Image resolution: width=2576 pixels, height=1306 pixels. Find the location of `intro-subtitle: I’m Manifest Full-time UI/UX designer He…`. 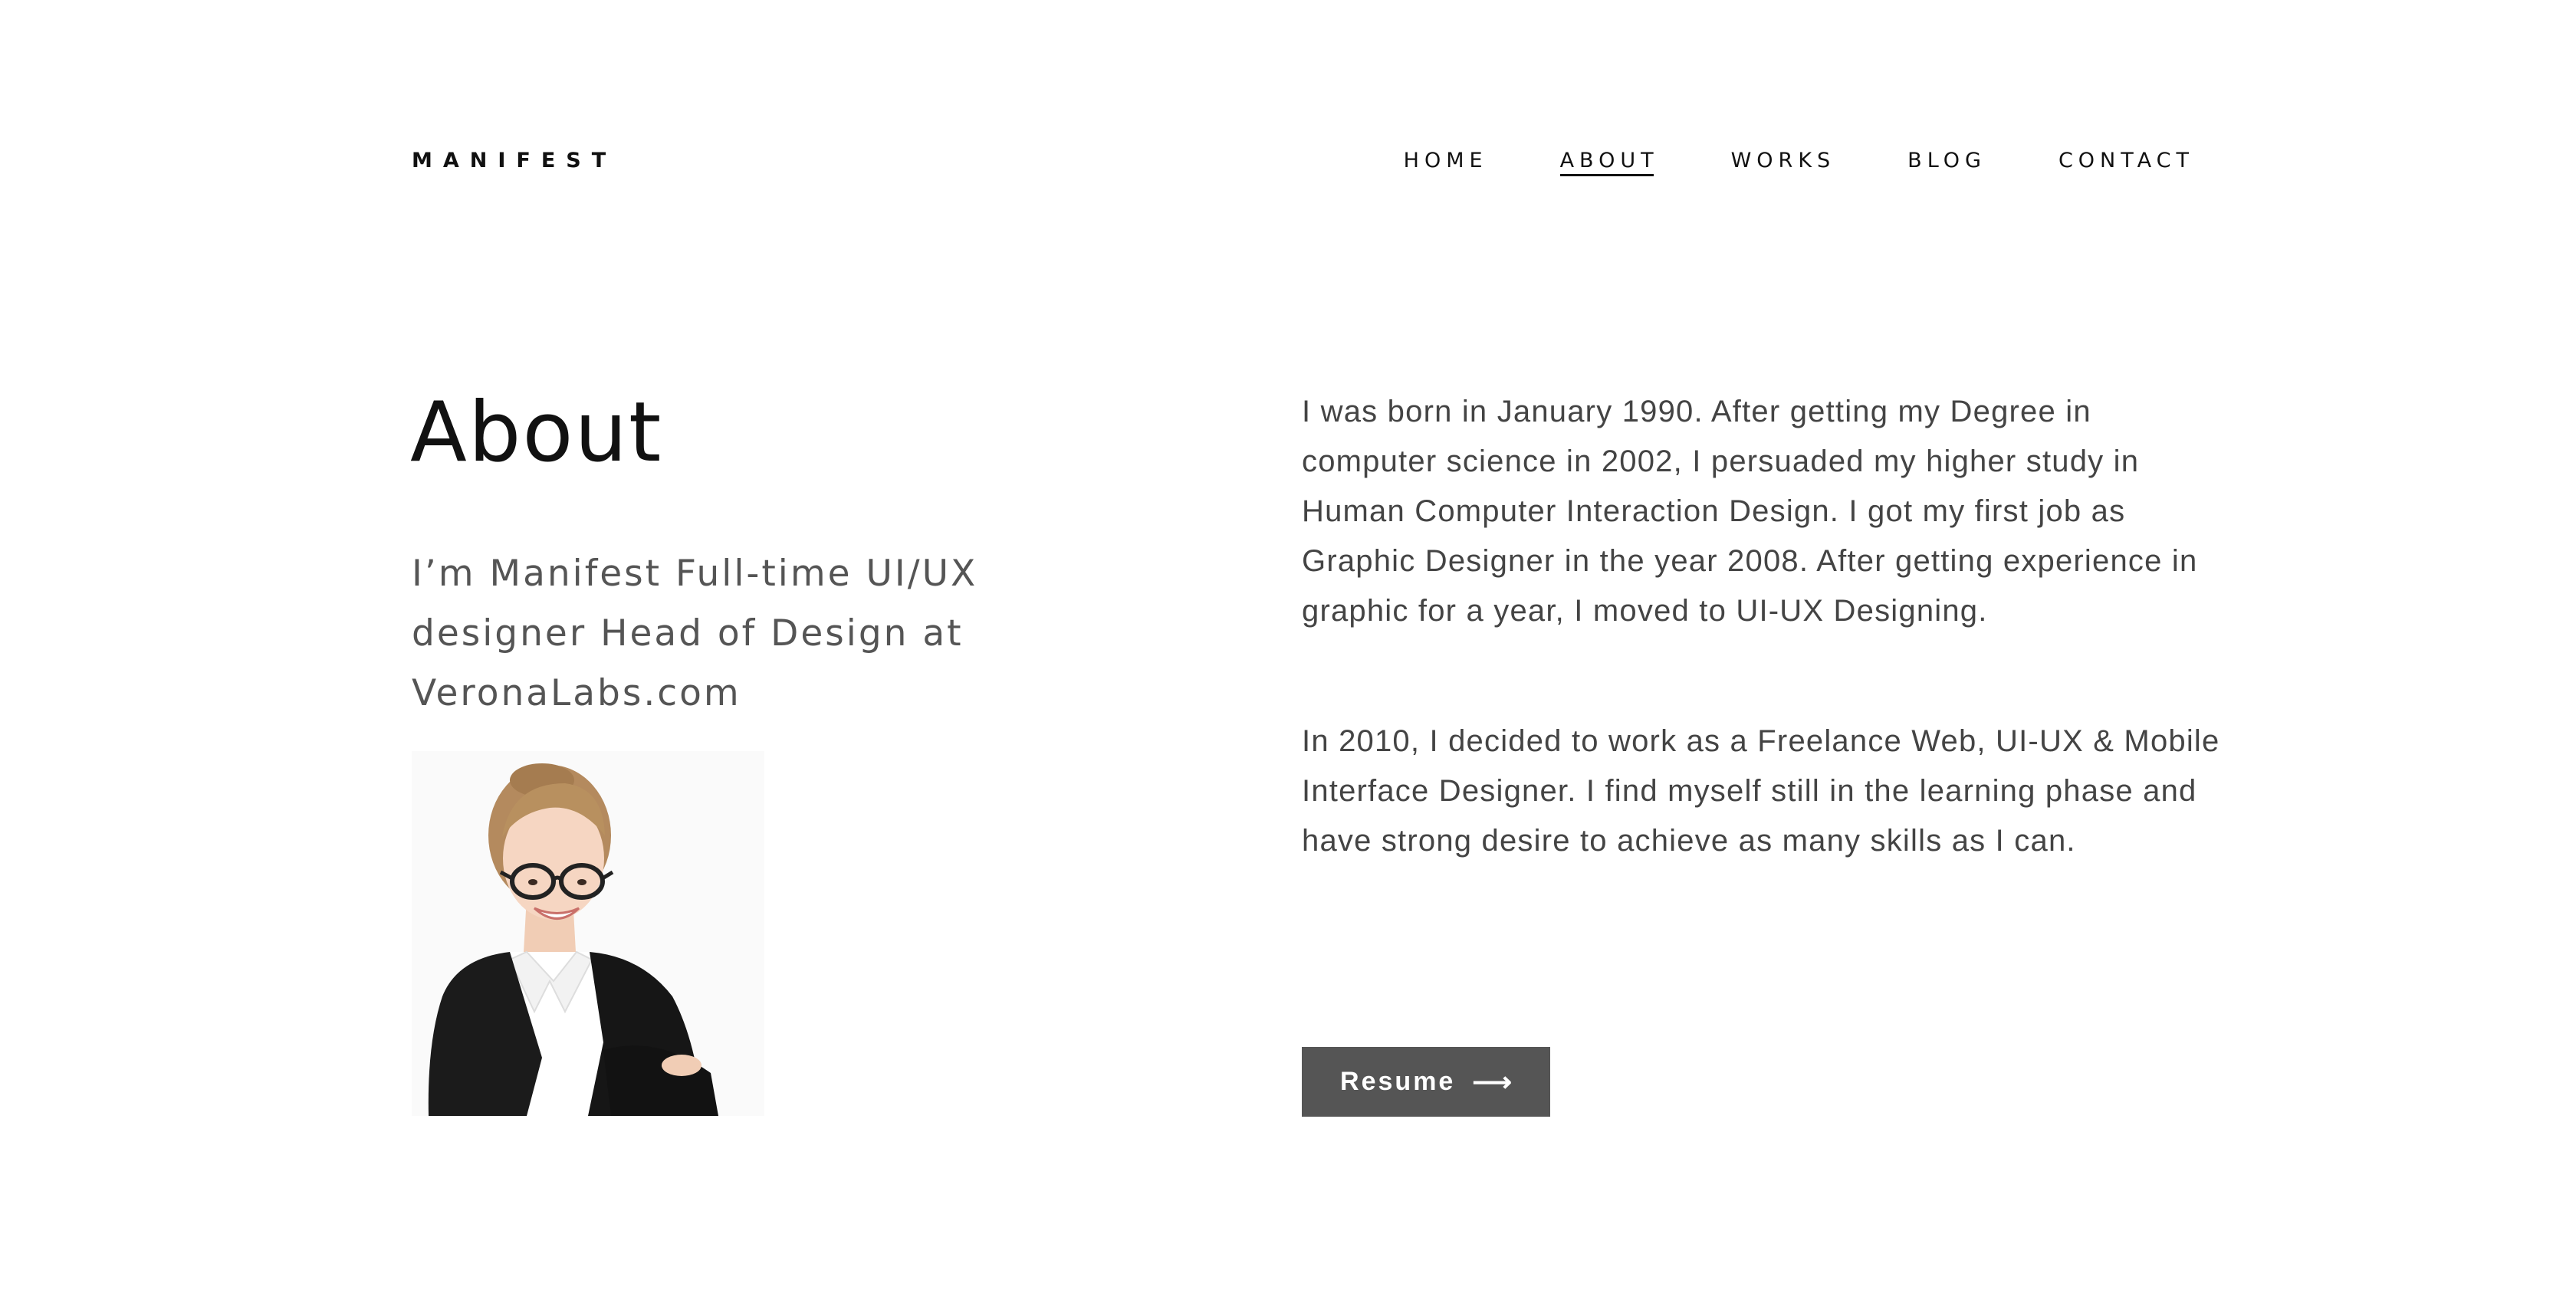

intro-subtitle: I’m Manifest Full-time UI/UX designer He… is located at coordinates (695, 633).